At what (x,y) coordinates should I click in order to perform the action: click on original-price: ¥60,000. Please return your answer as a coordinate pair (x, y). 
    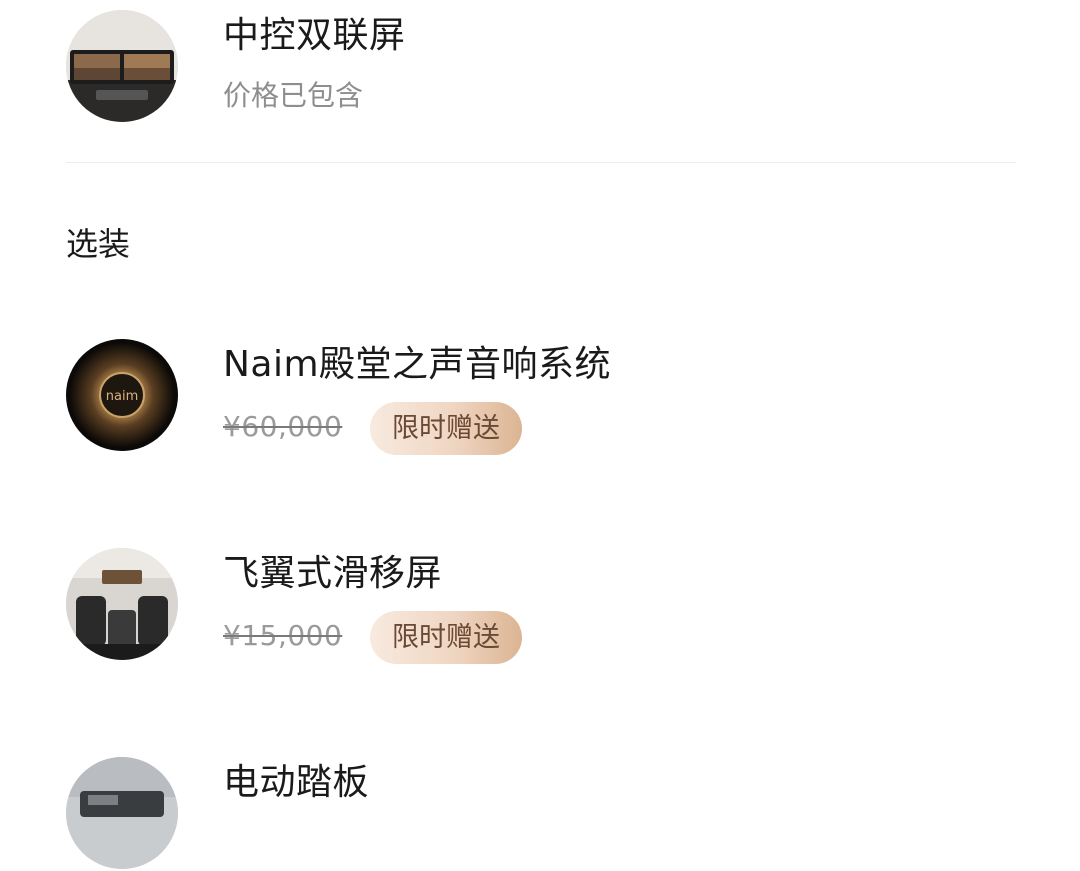
    Looking at the image, I should click on (283, 426).